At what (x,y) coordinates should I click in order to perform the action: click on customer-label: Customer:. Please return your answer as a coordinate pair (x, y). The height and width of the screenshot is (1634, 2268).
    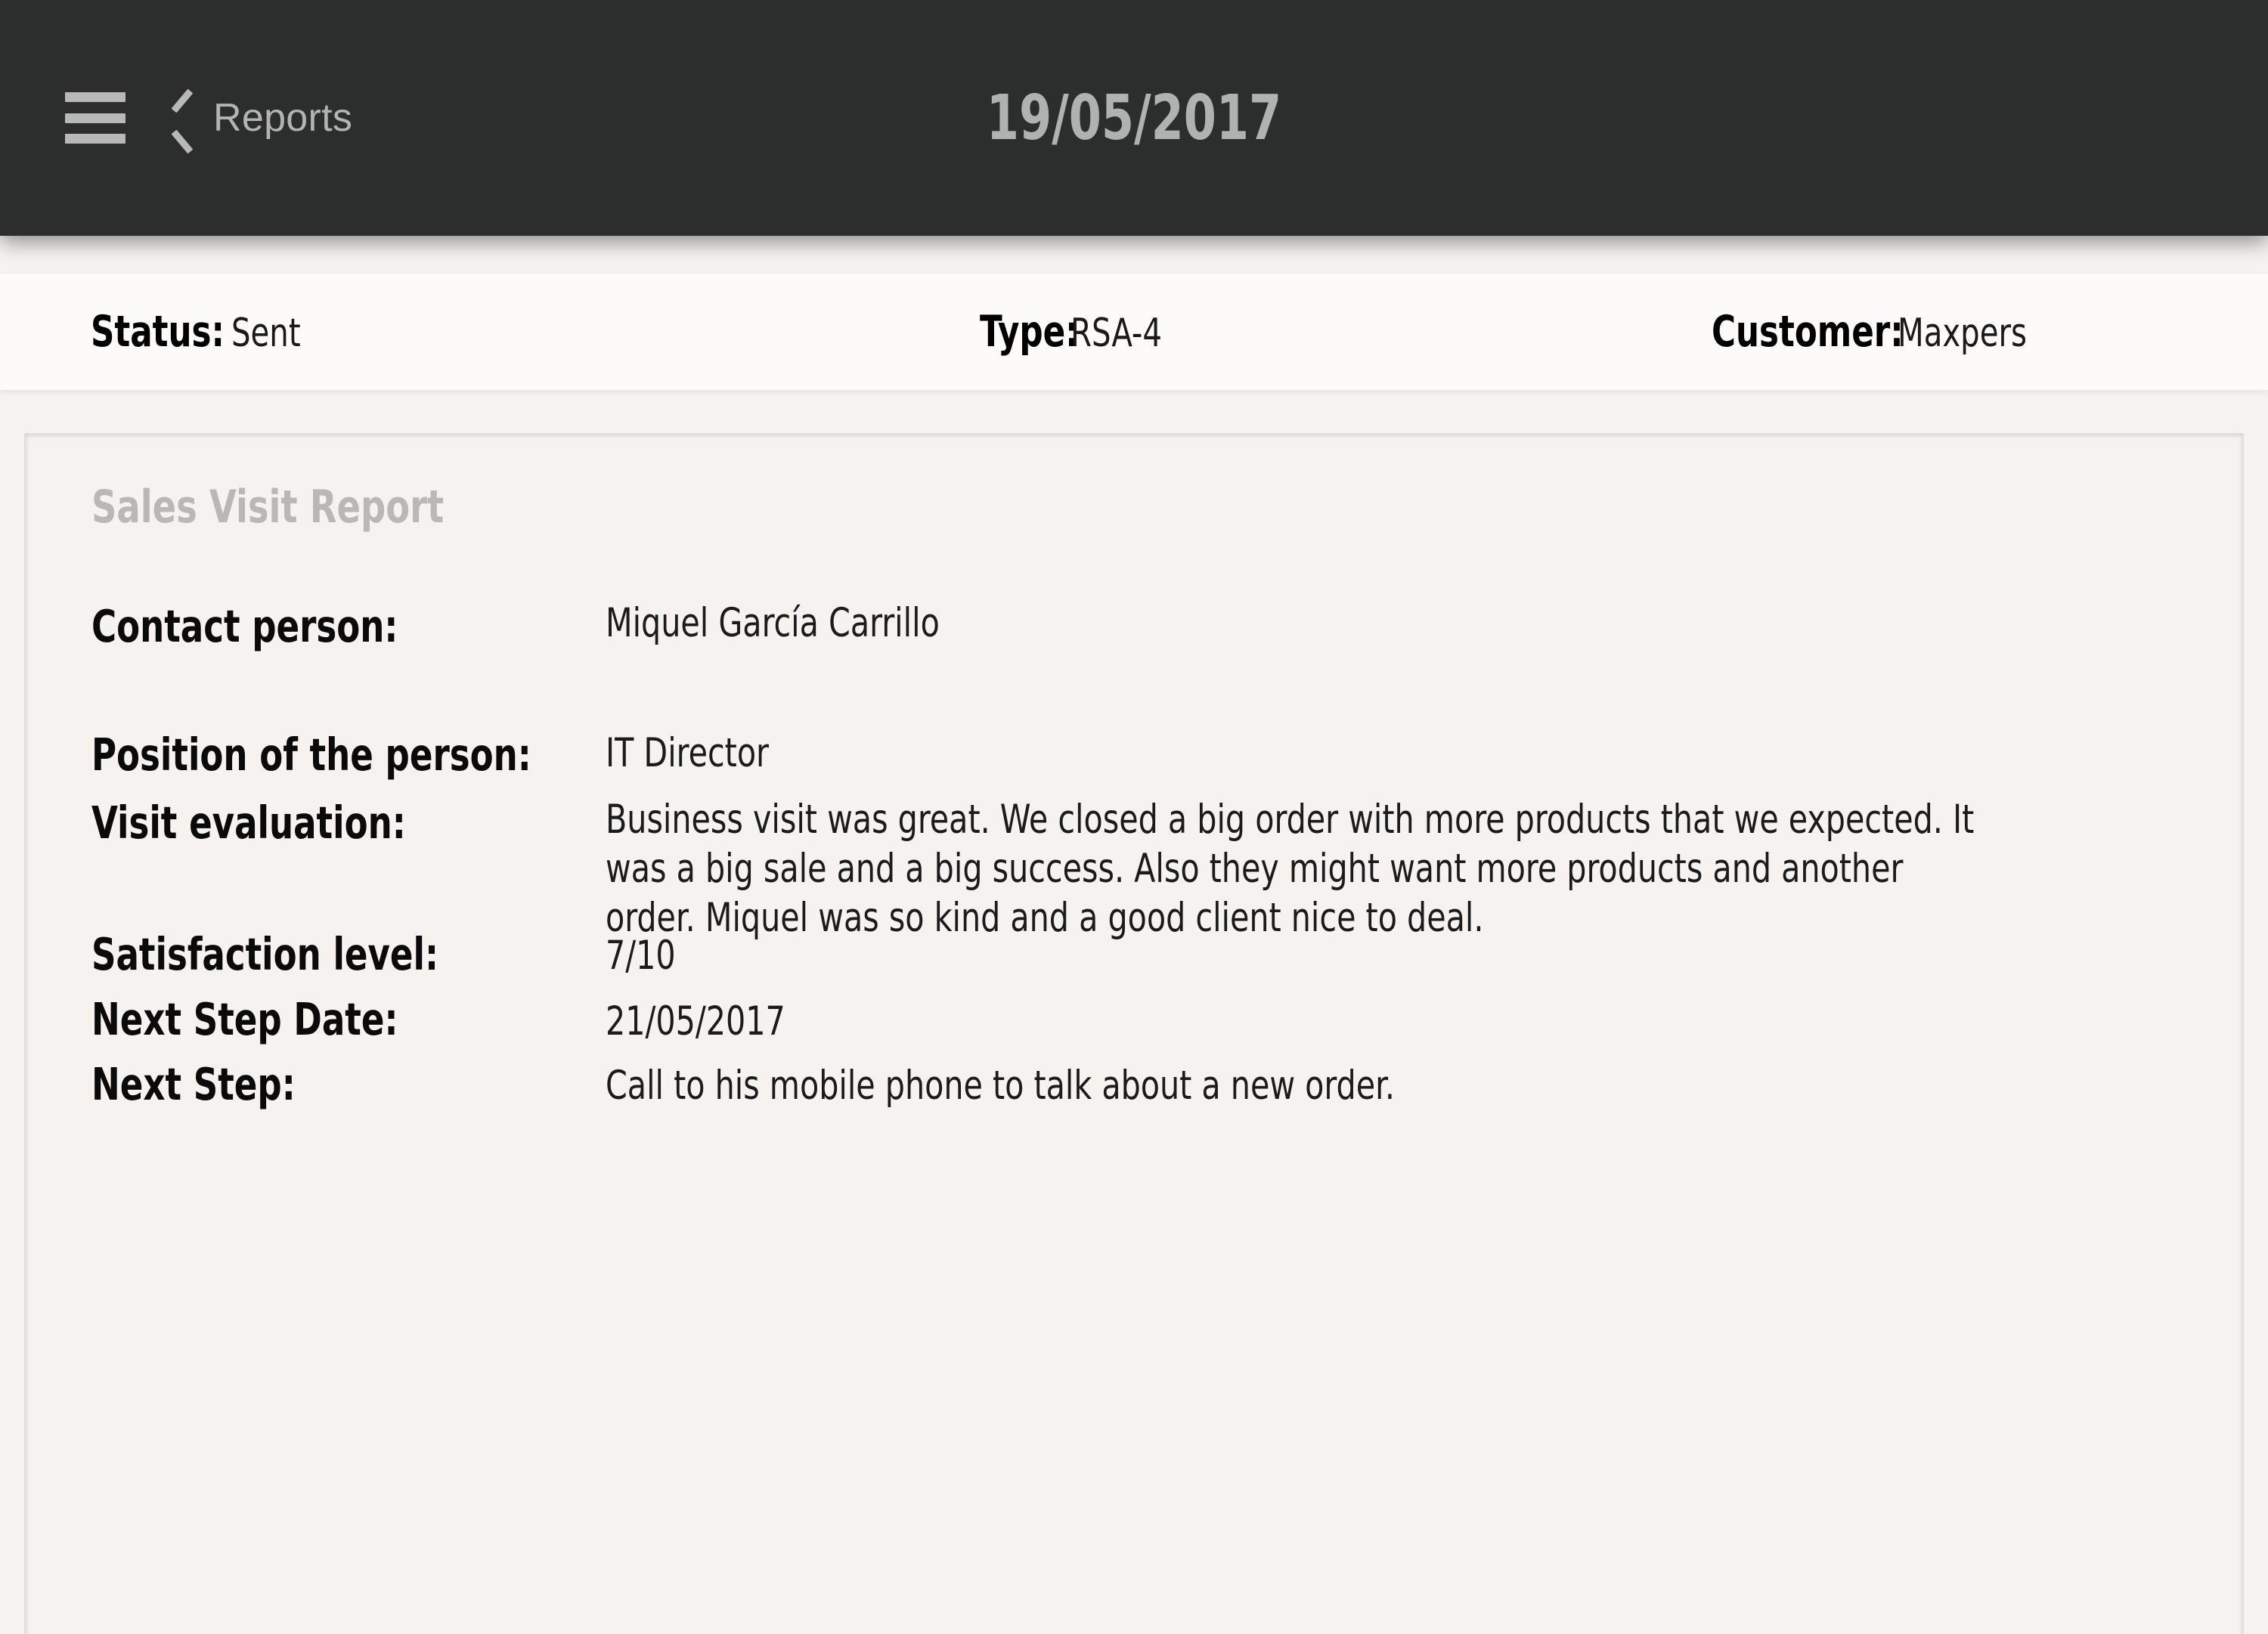
    Looking at the image, I should click on (1808, 332).